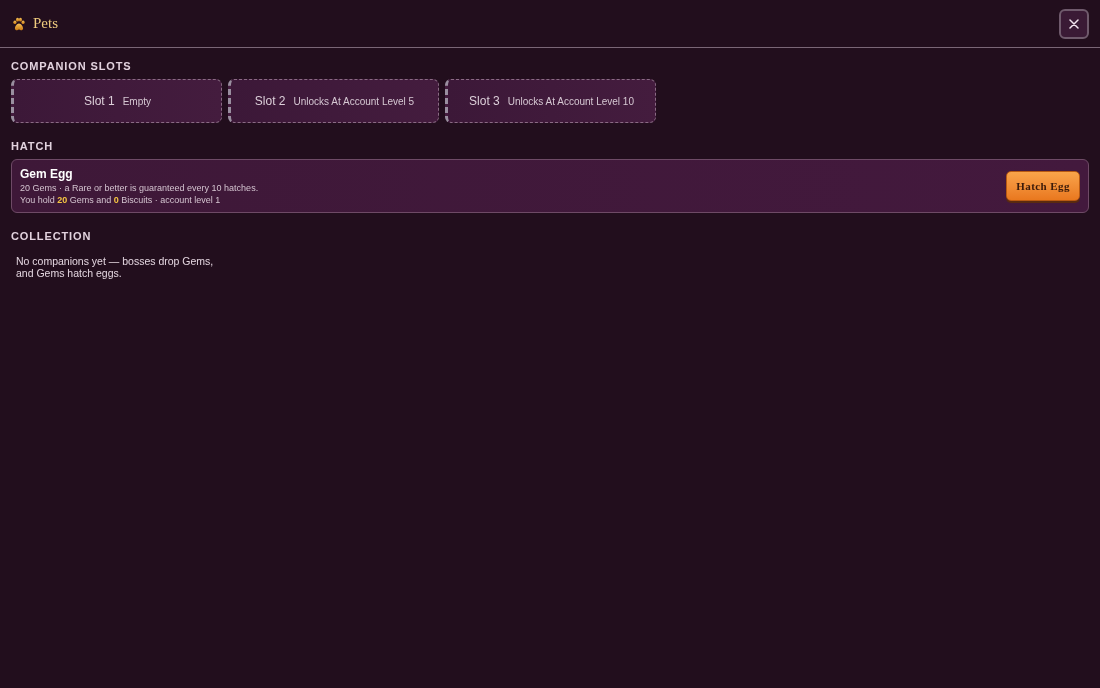 The image size is (1100, 688). I want to click on egg-title: Gem Egg, so click(47, 174).